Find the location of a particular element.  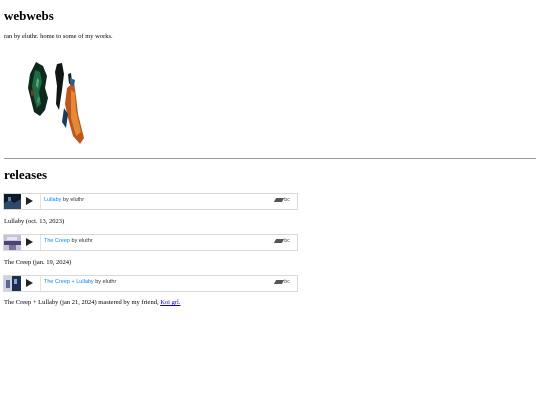

track-info: The Creep by eluthr is located at coordinates (68, 241).